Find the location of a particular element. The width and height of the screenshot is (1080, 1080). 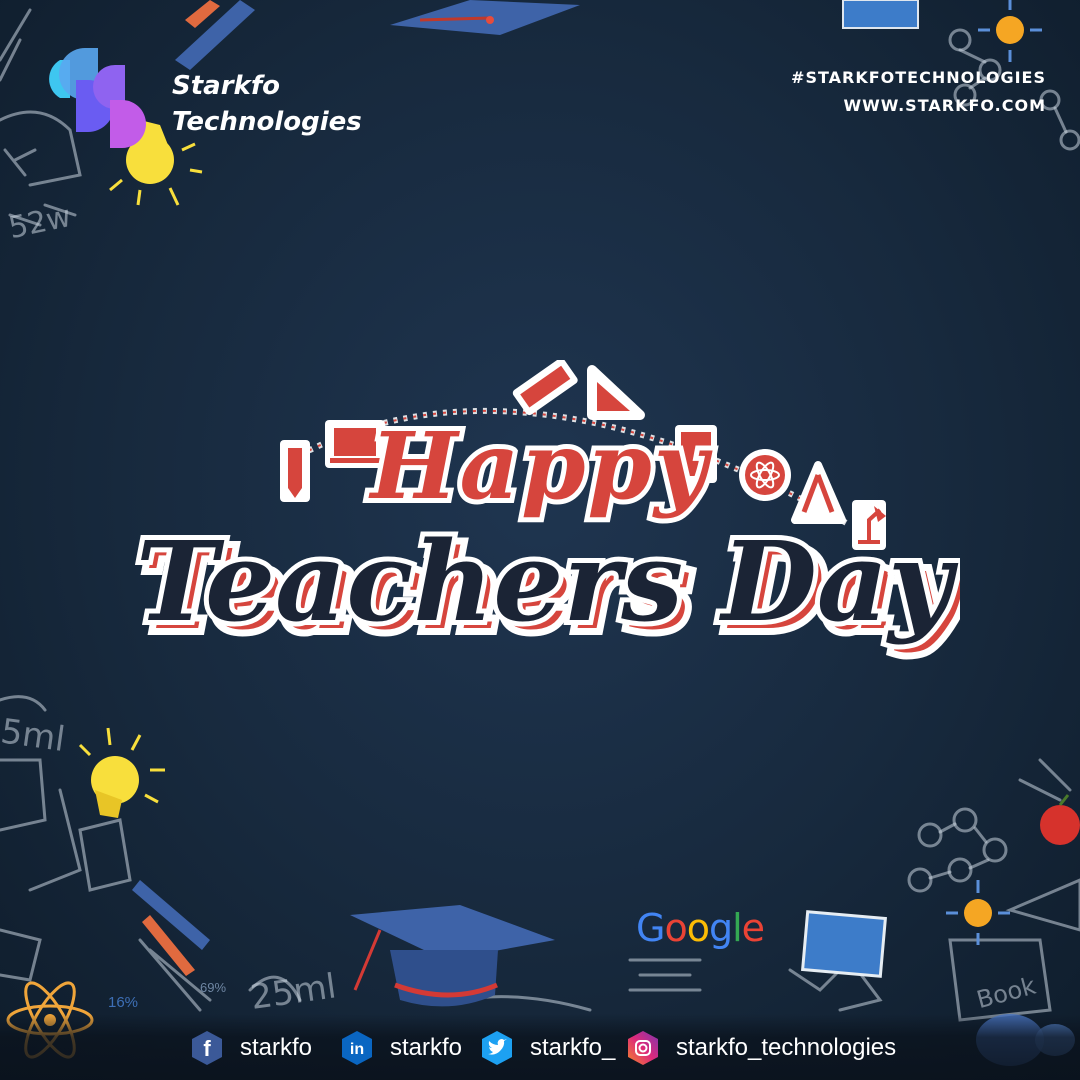

percent-label-left: 16% is located at coordinates (123, 1002).